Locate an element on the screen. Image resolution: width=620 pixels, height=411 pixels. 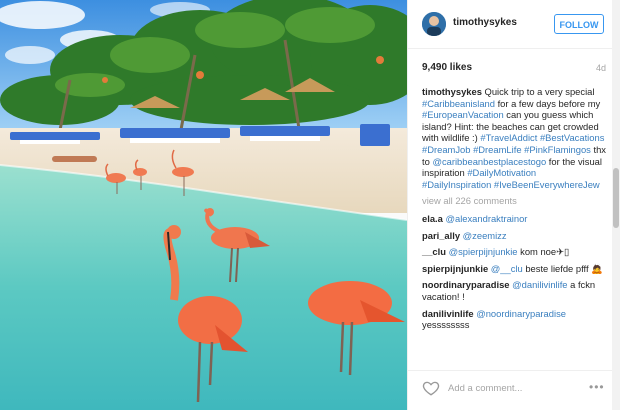
comment-username: ela.a is located at coordinates (432, 218).